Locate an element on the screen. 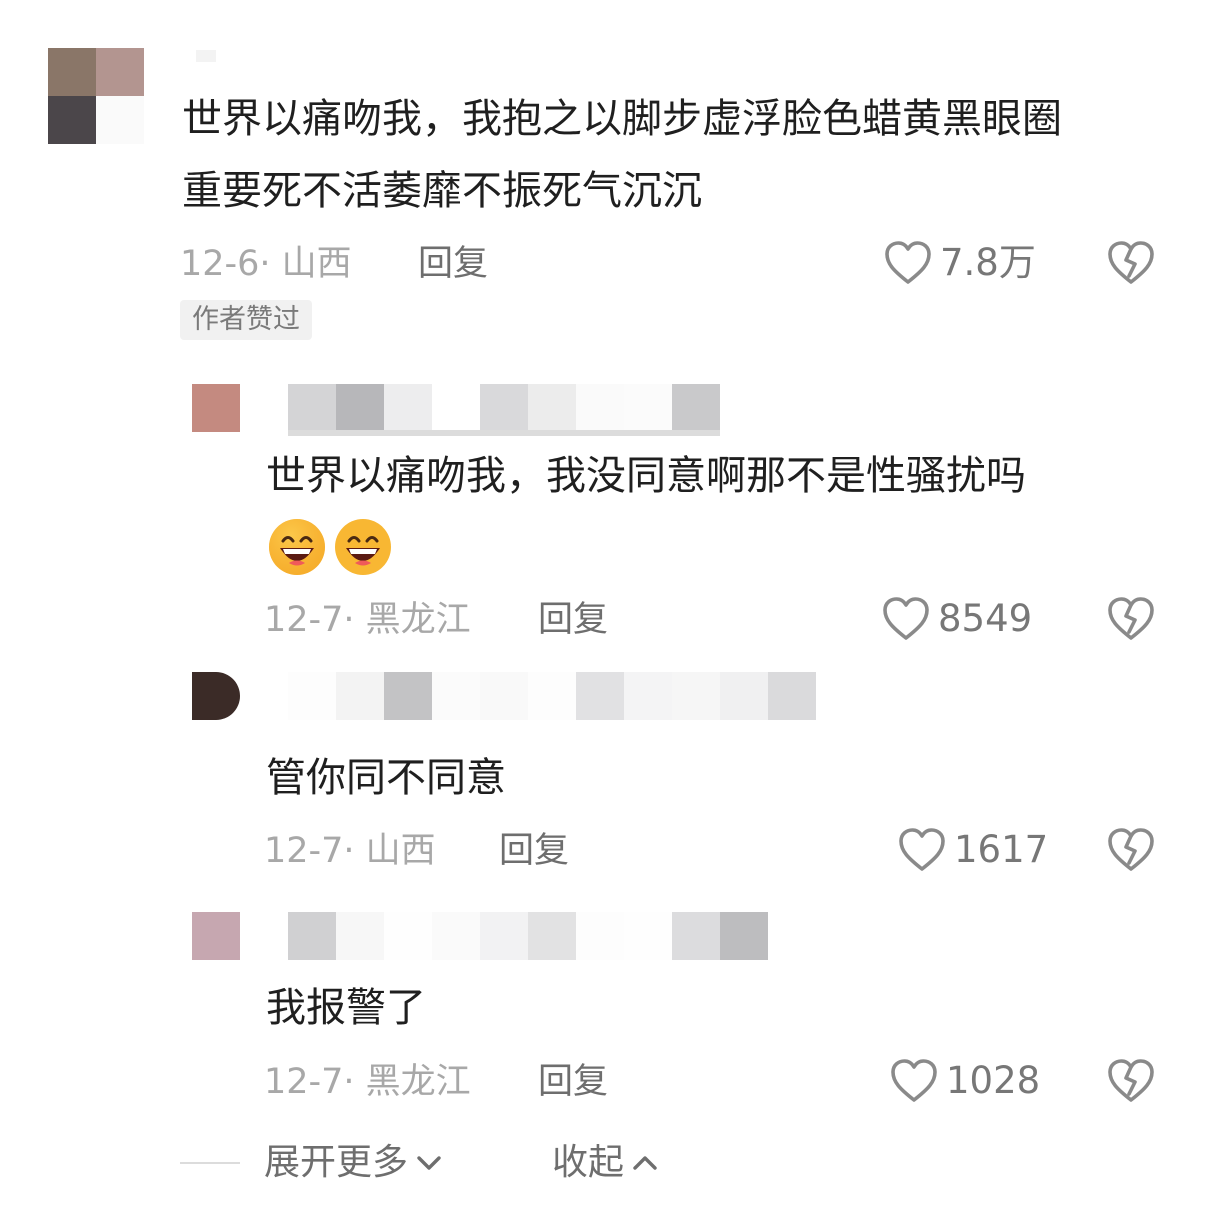 This screenshot has height=1231, width=1206. like-button: 1028 is located at coordinates (965, 1081).